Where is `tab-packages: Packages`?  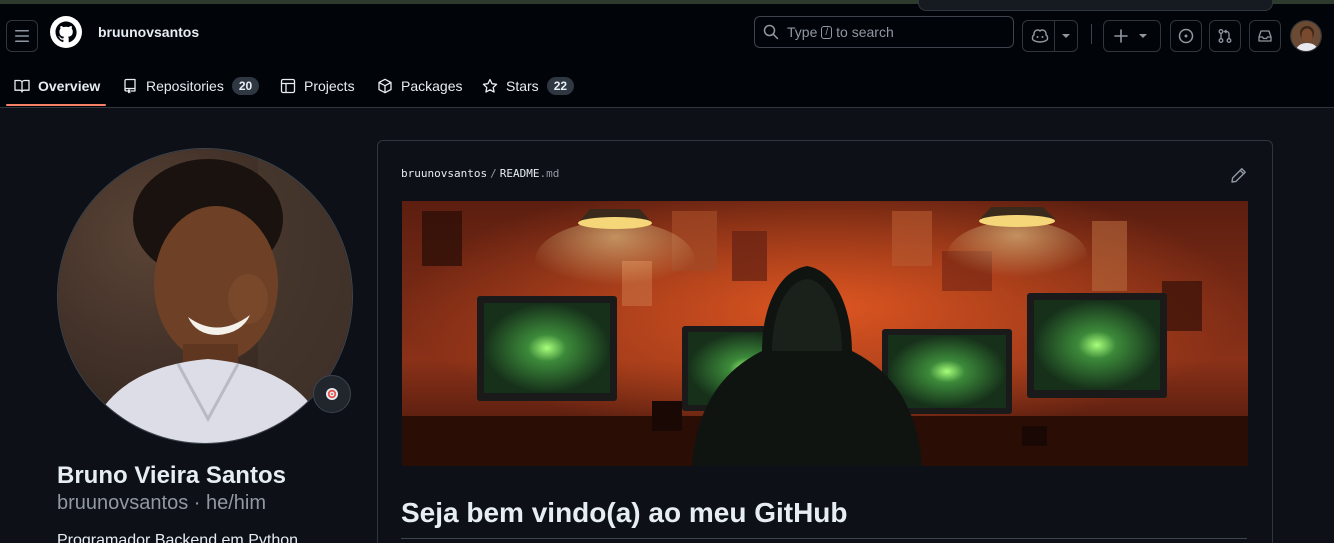
tab-packages: Packages is located at coordinates (419, 86).